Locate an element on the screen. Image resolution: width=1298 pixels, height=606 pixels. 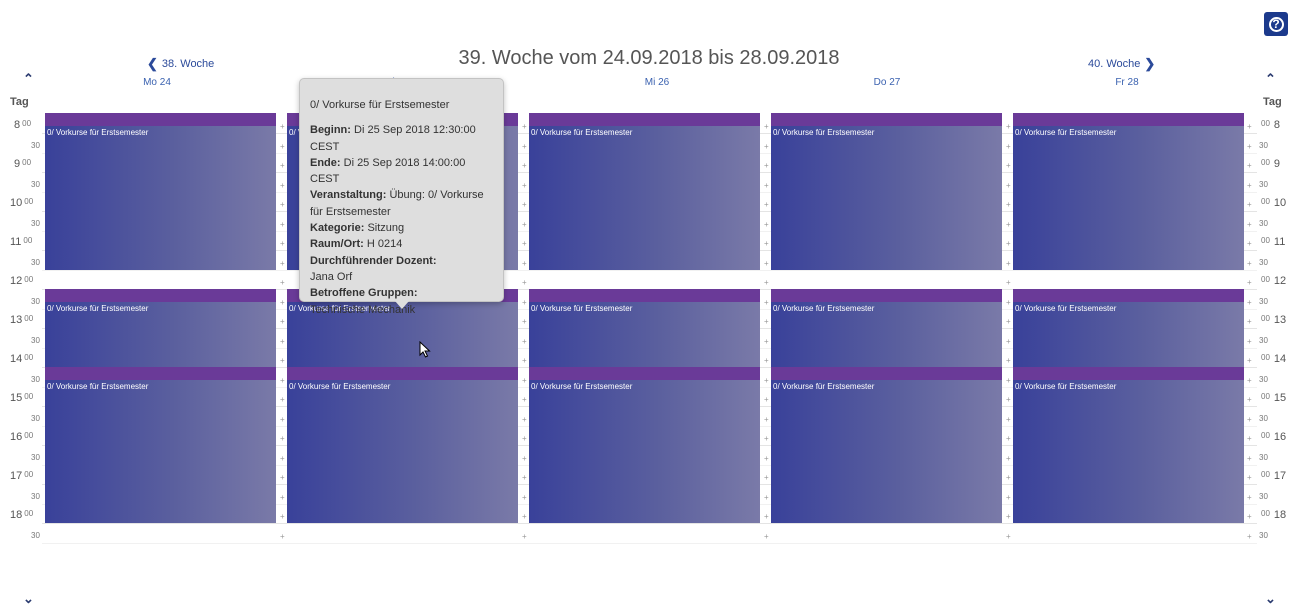
scroll-down-left: ⌄ is located at coordinates (28, 598).